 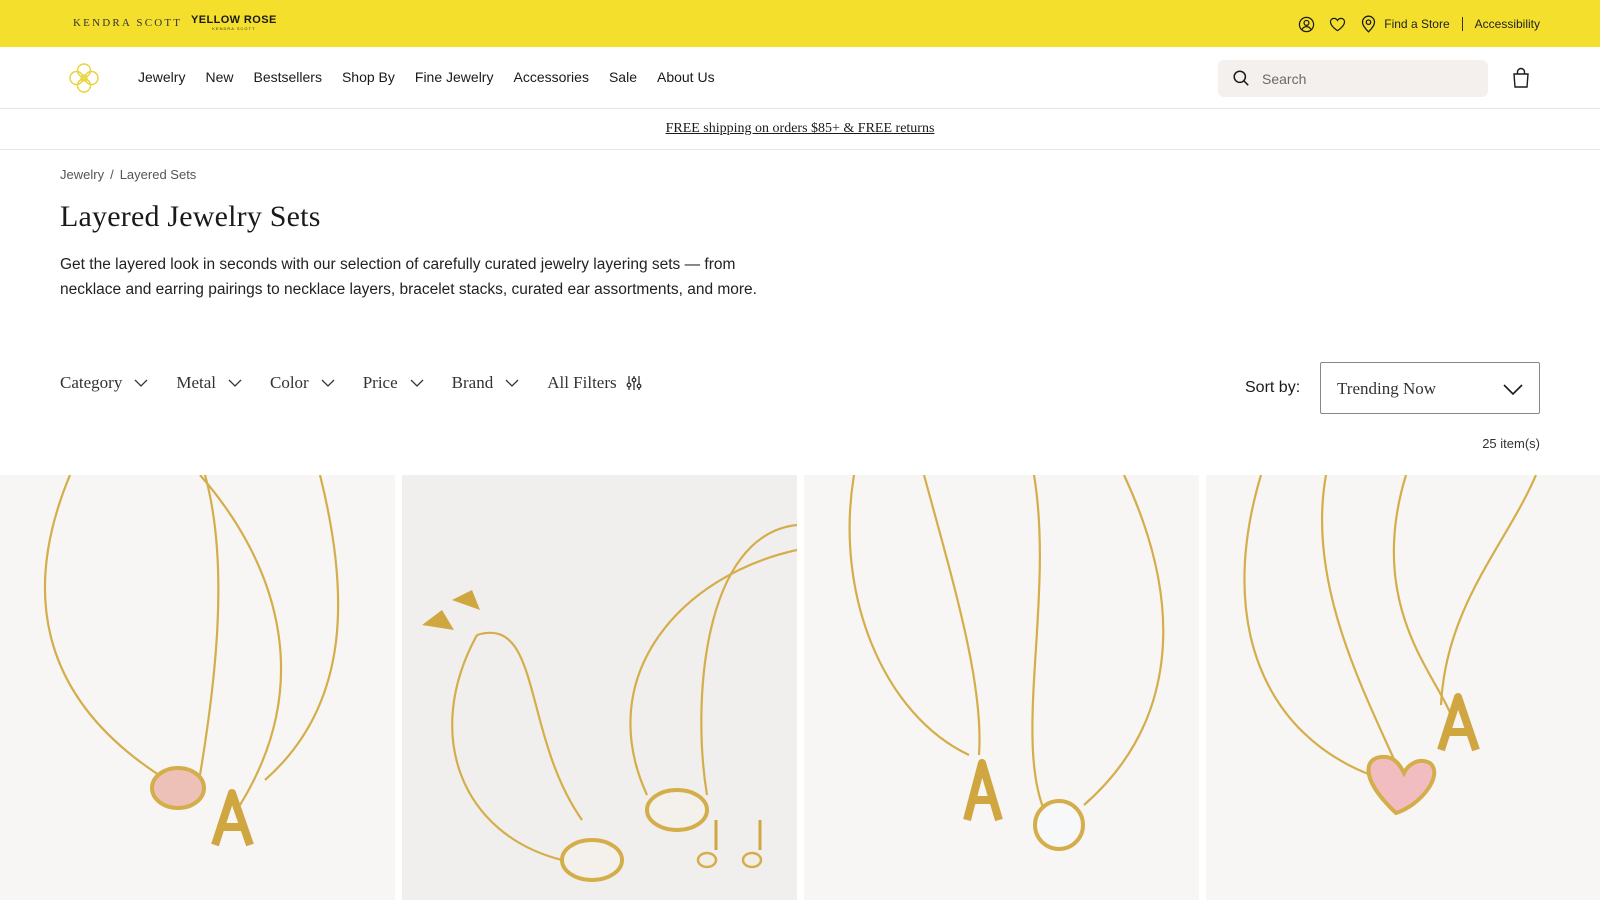 What do you see at coordinates (1306, 24) in the screenshot?
I see `account-icon` at bounding box center [1306, 24].